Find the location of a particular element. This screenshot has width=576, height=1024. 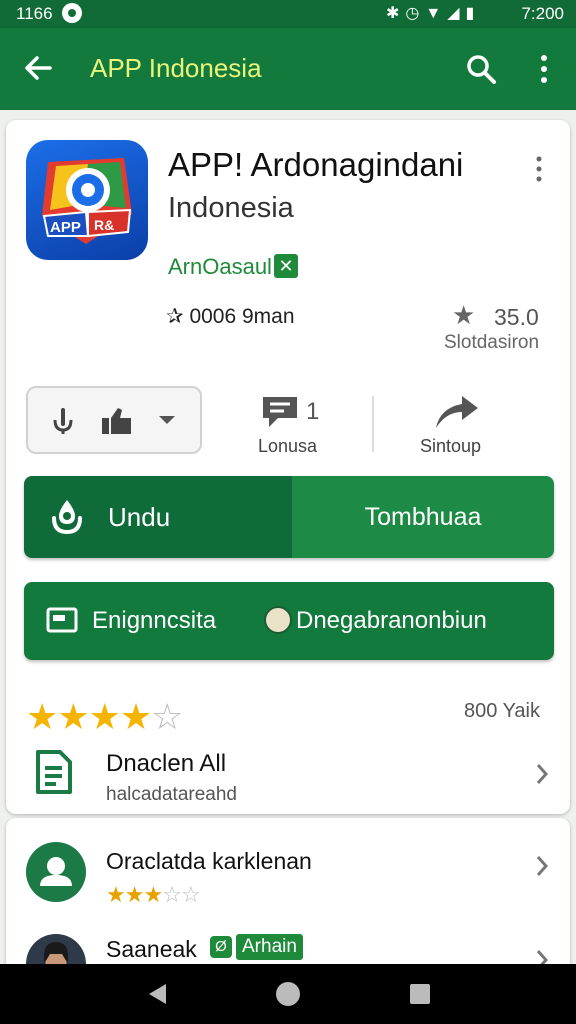

nav-home-icon is located at coordinates (288, 994).